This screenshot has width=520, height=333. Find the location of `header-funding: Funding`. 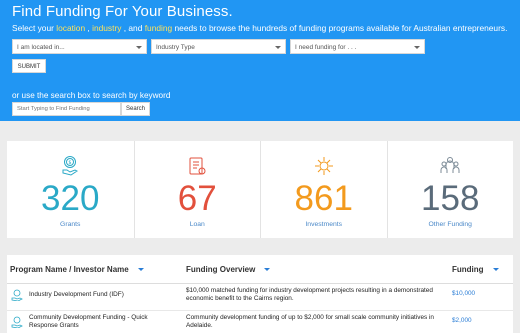

header-funding: Funding is located at coordinates (475, 269).